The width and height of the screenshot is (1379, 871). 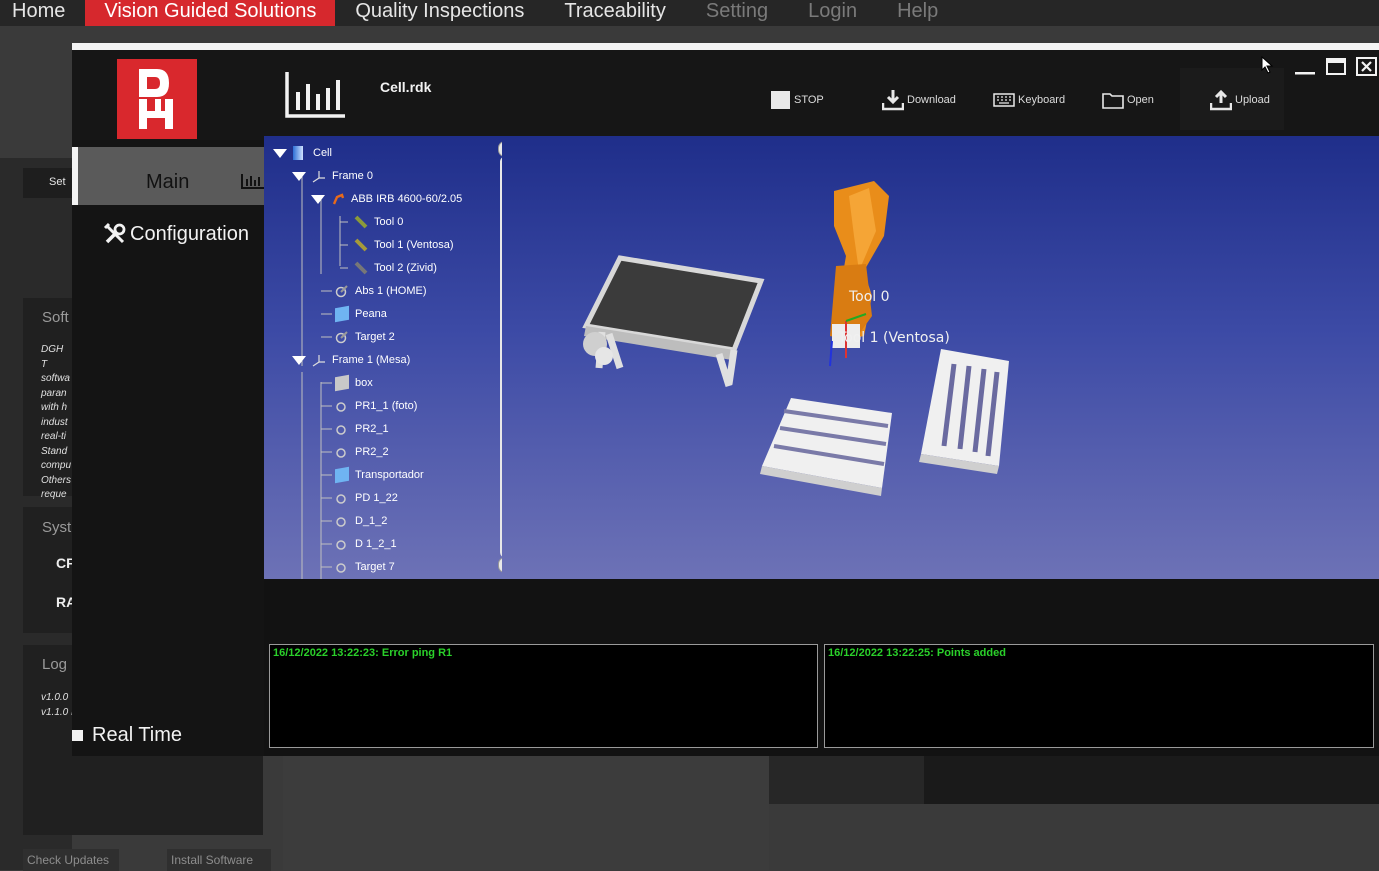 I want to click on open-button: Open, so click(x=1128, y=100).